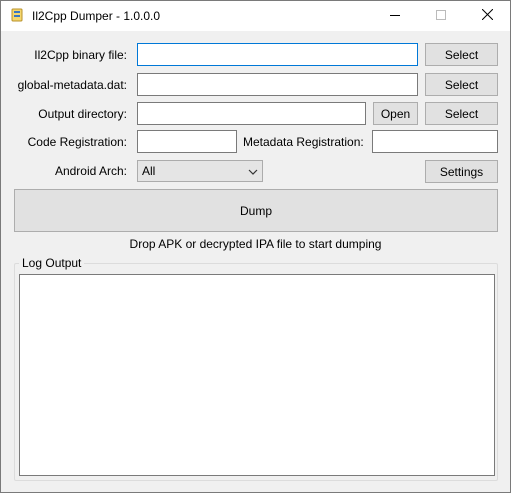 The image size is (511, 493). Describe the element at coordinates (255, 16) in the screenshot. I see `title-bar: Il2Cpp Dumper - 1.0.0.0` at that location.